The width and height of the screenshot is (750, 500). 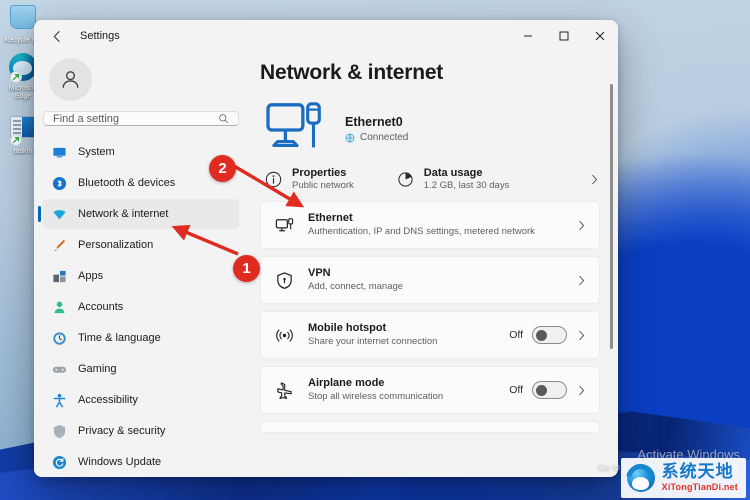 I want to click on sidebar-item-windows-update: Windows Update, so click(x=141, y=462).